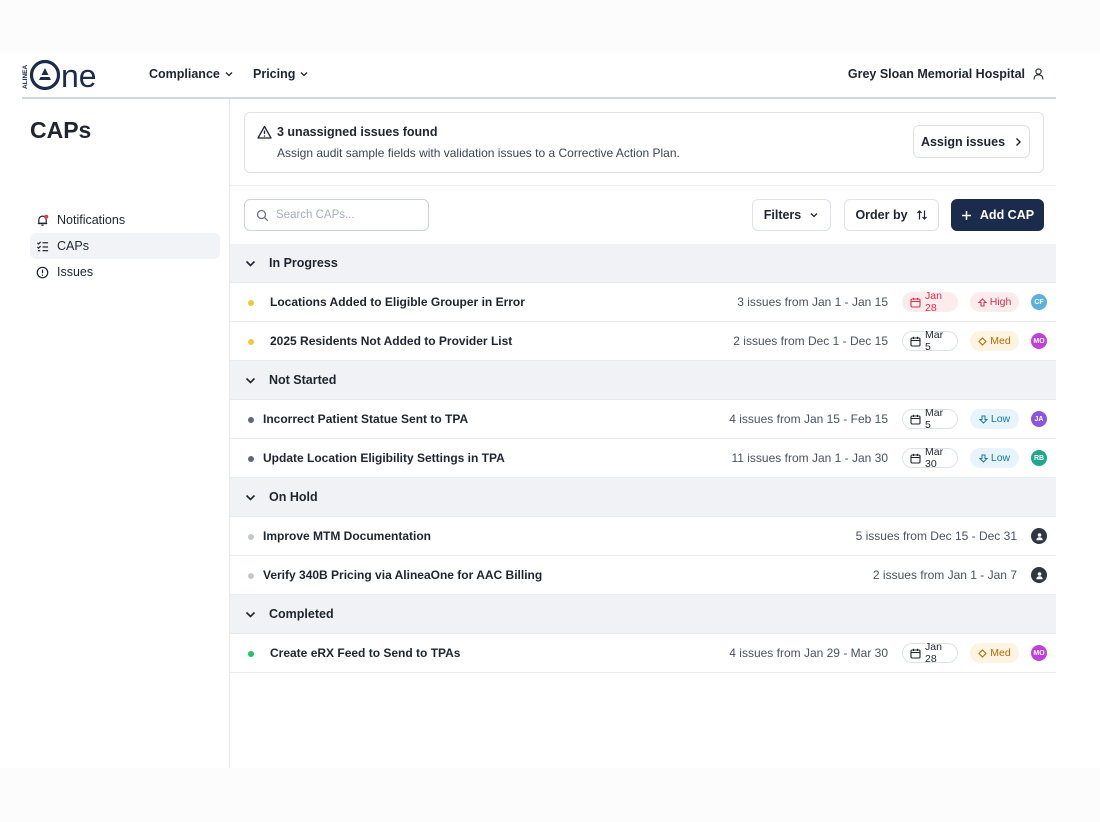 The image size is (1100, 822). What do you see at coordinates (1000, 458) in the screenshot?
I see `priority-label: Low` at bounding box center [1000, 458].